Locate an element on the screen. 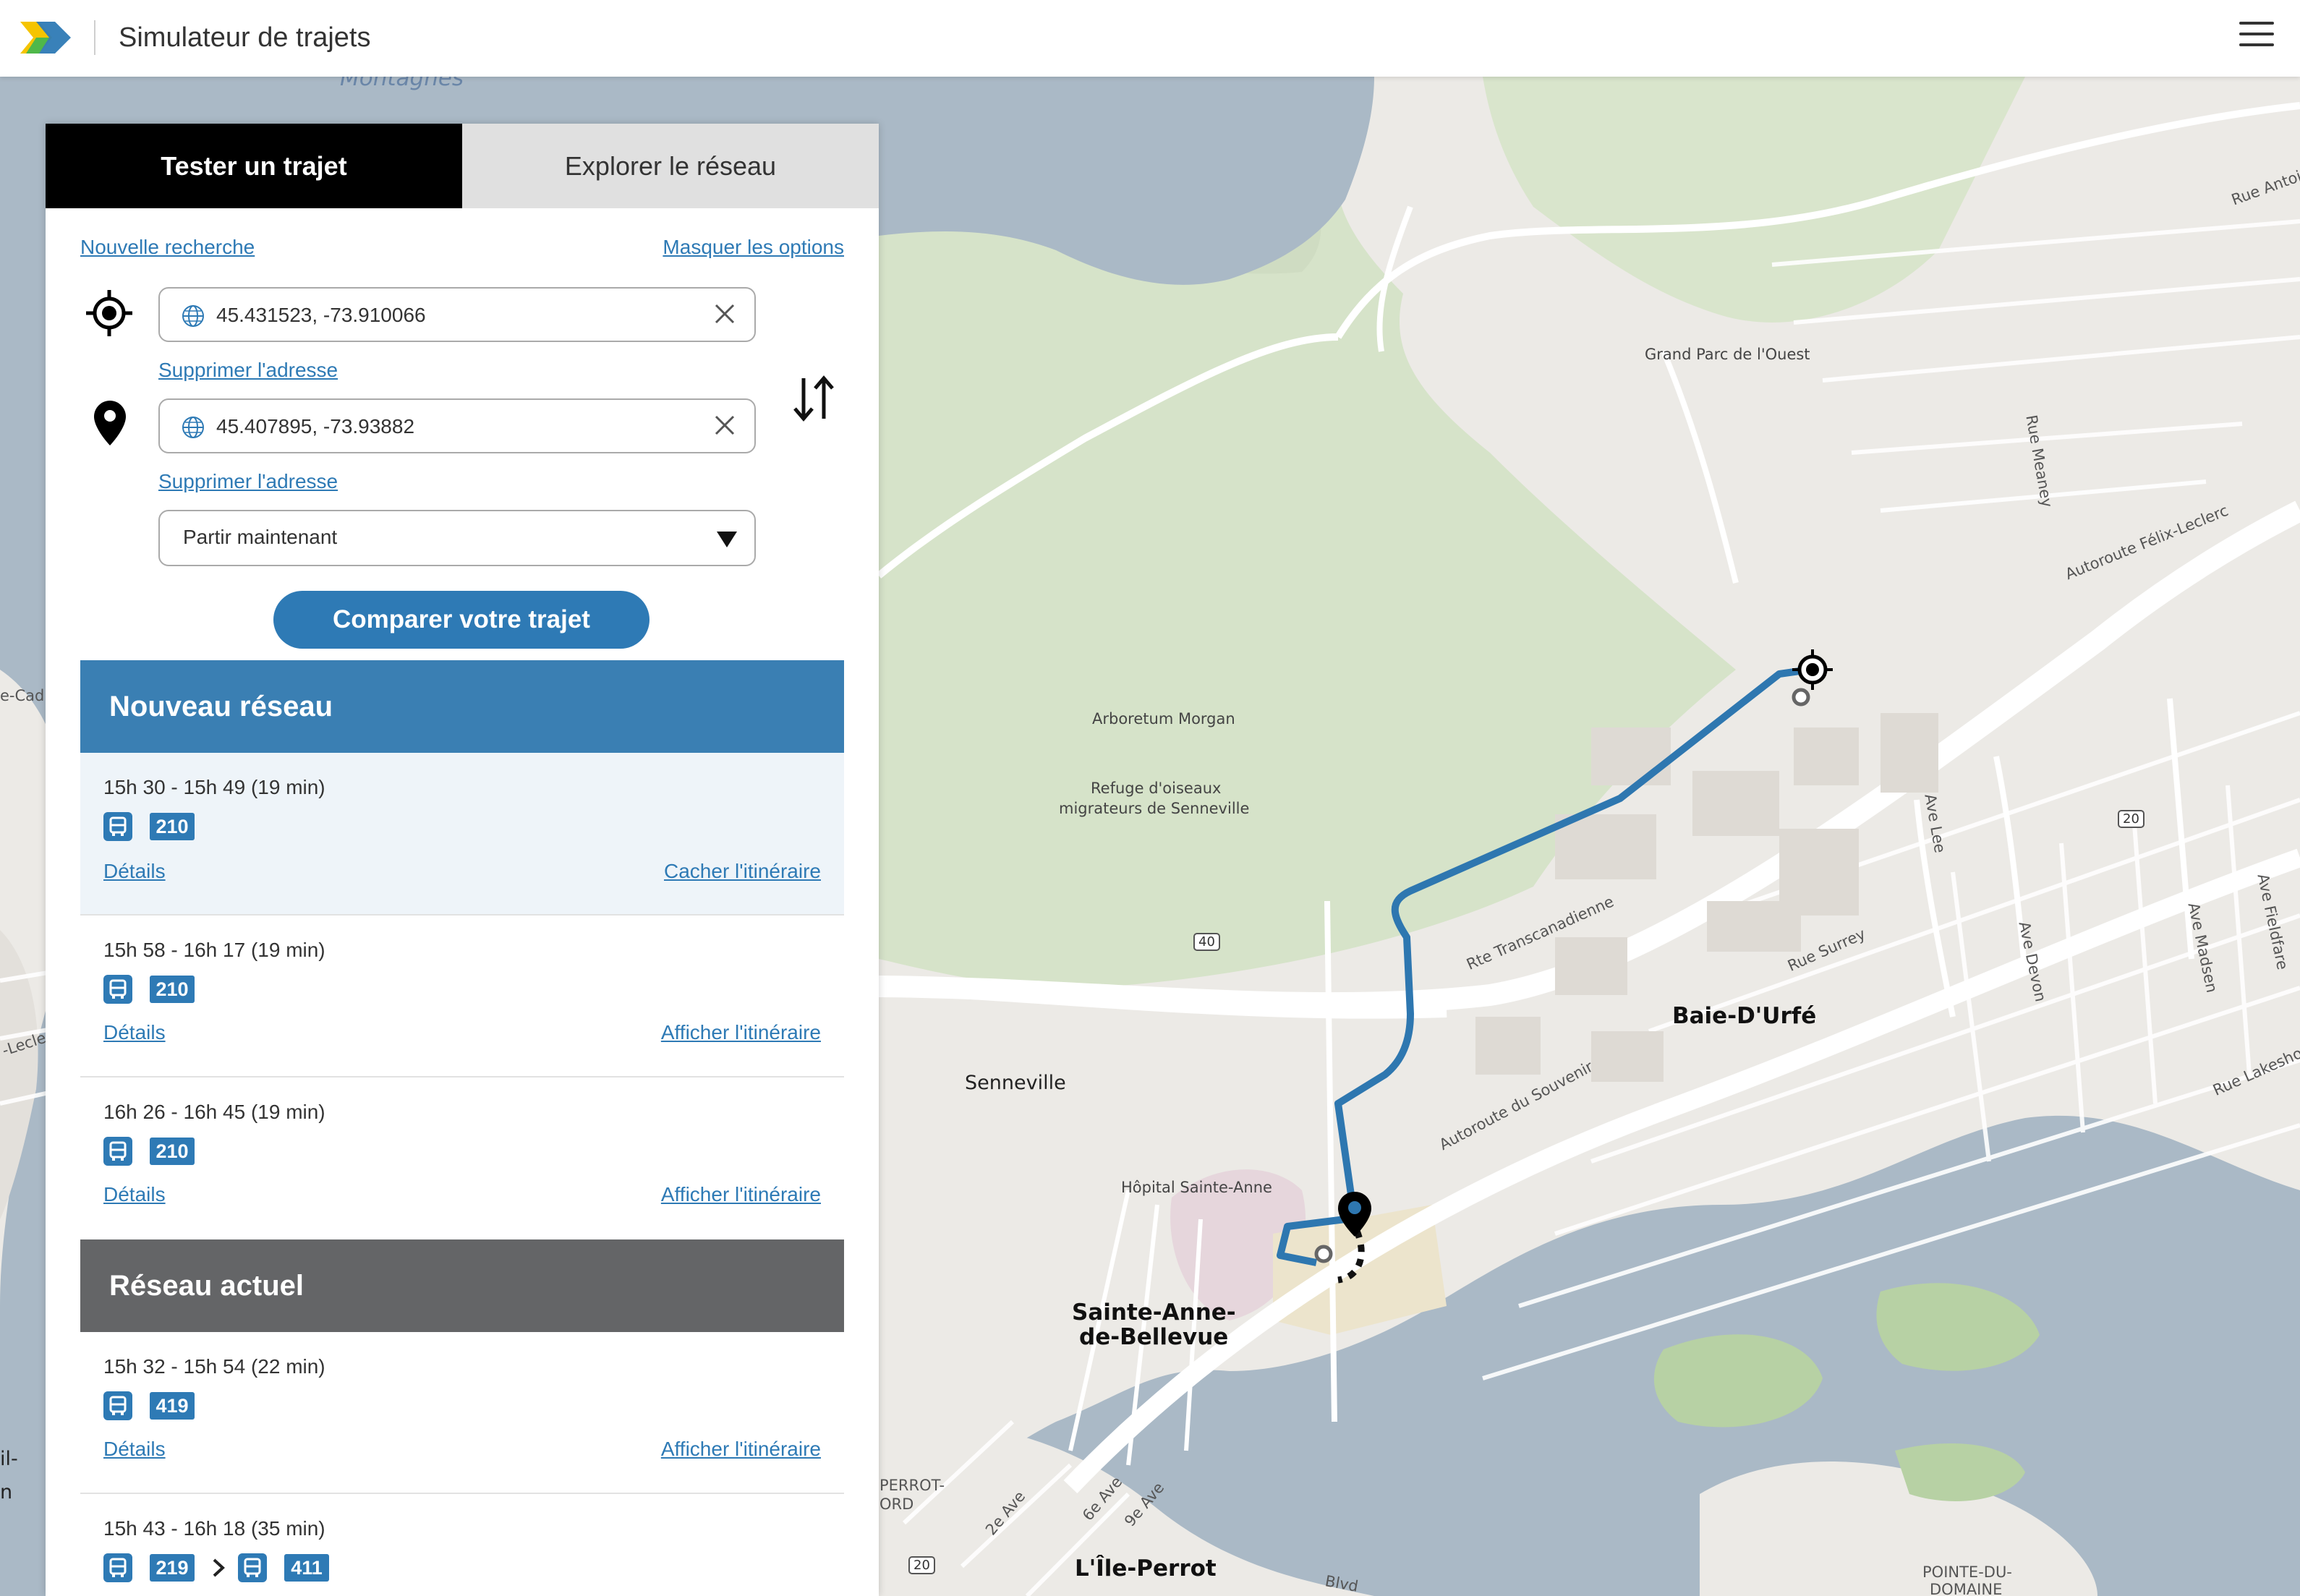 The height and width of the screenshot is (1596, 2300). map-label: Montagnes is located at coordinates (402, 84).